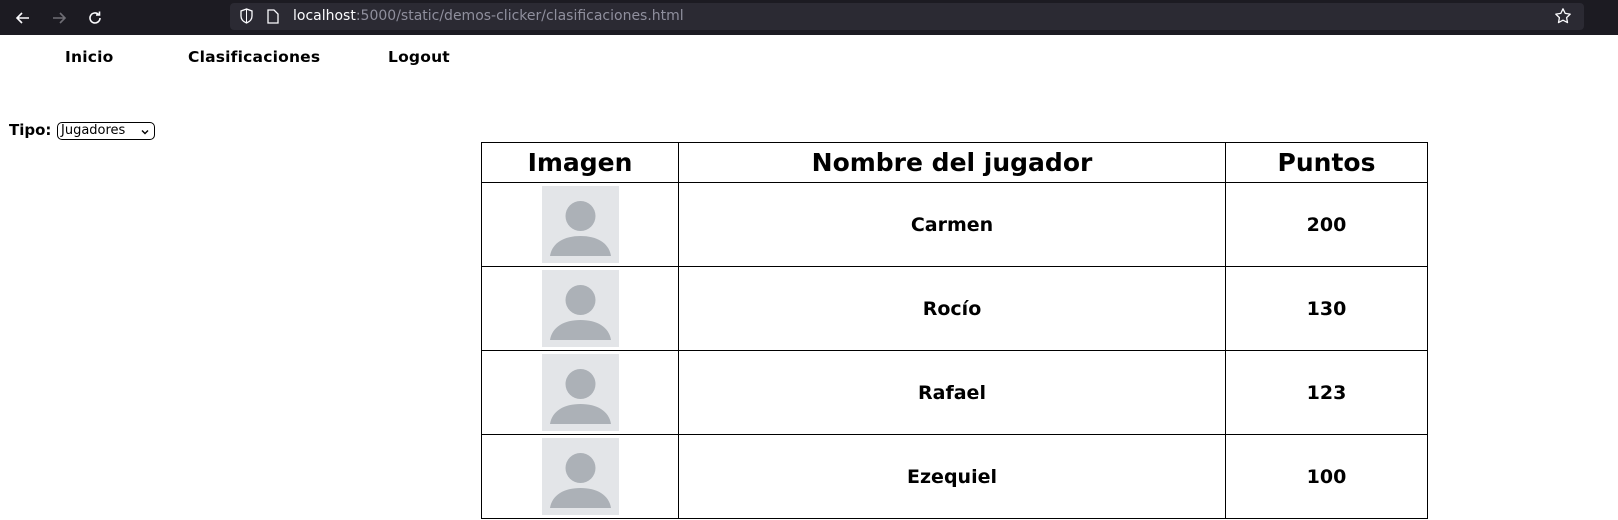 The image size is (1618, 520). Describe the element at coordinates (254, 57) in the screenshot. I see `nav-link-clasificaciones: Clasificaciones` at that location.